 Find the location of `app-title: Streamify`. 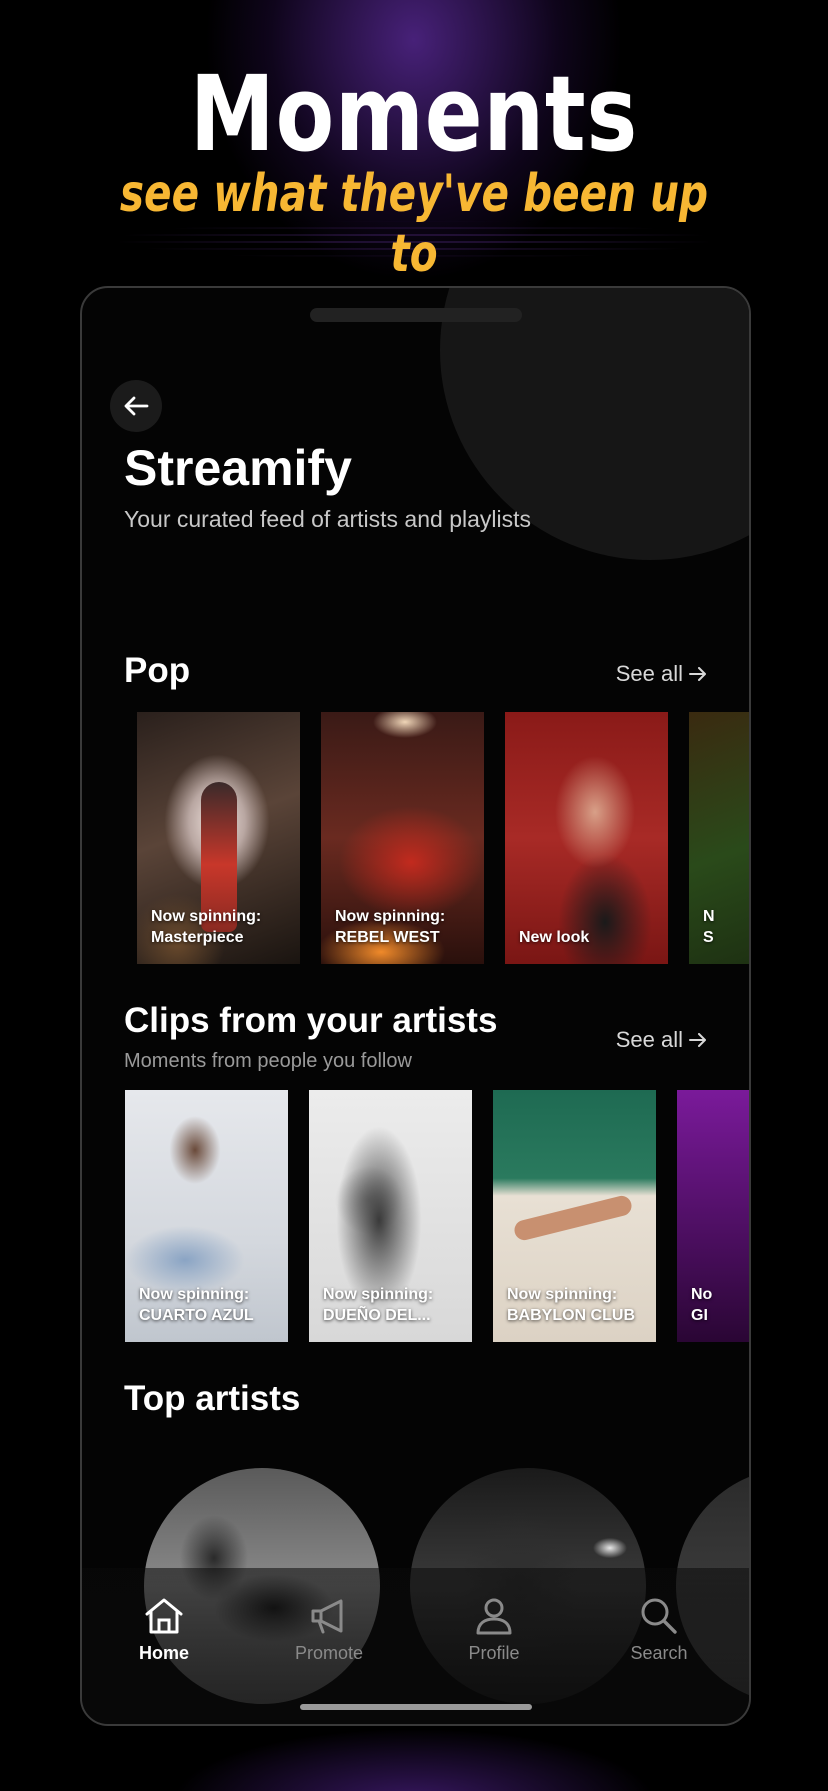

app-title: Streamify is located at coordinates (238, 468).